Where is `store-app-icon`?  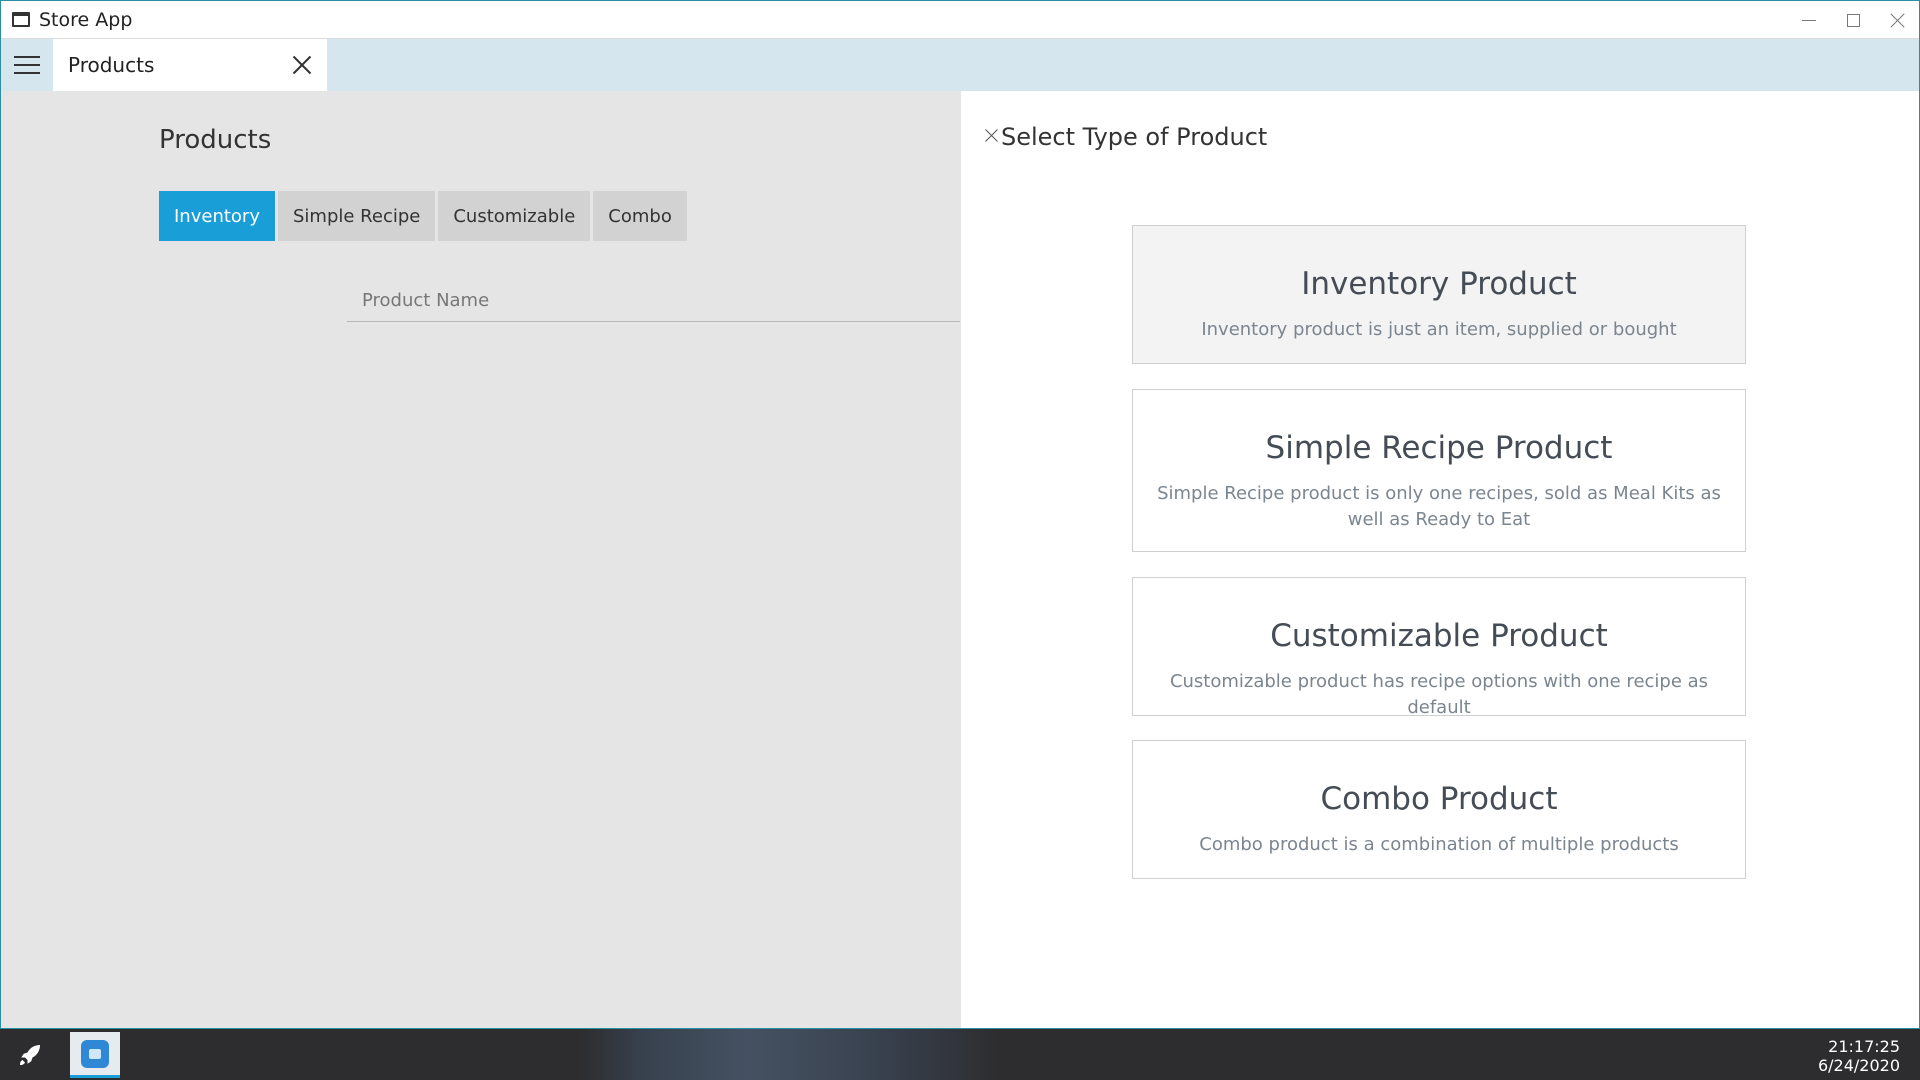 store-app-icon is located at coordinates (95, 1053).